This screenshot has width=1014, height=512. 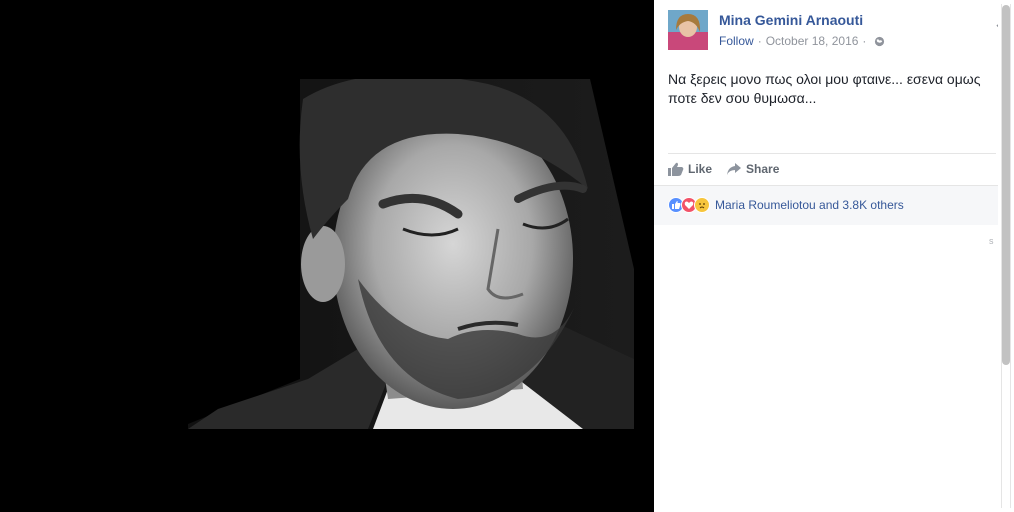 I want to click on reactions-summary: Maria Roumeliotou and 3.8K others, so click(x=786, y=205).